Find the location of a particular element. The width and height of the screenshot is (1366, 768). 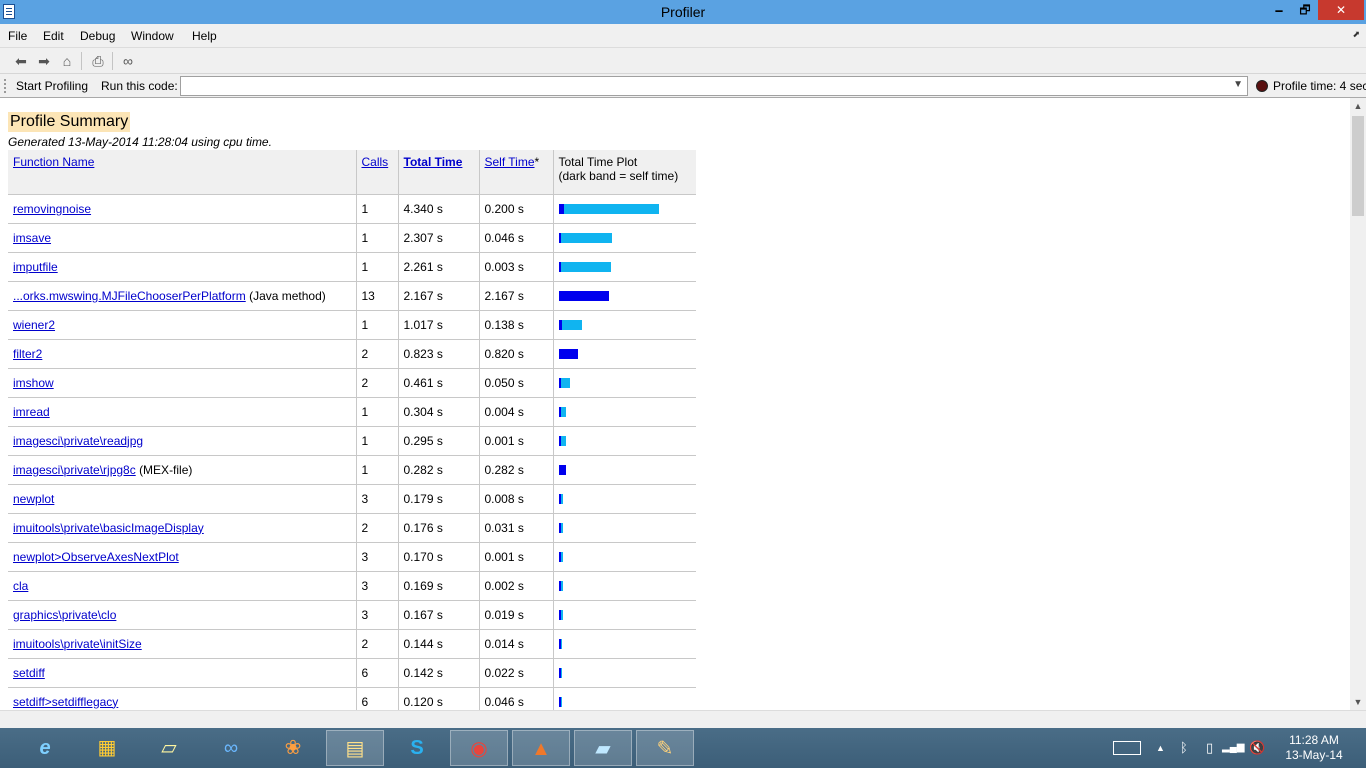

toolbar-grip is located at coordinates (5, 86).